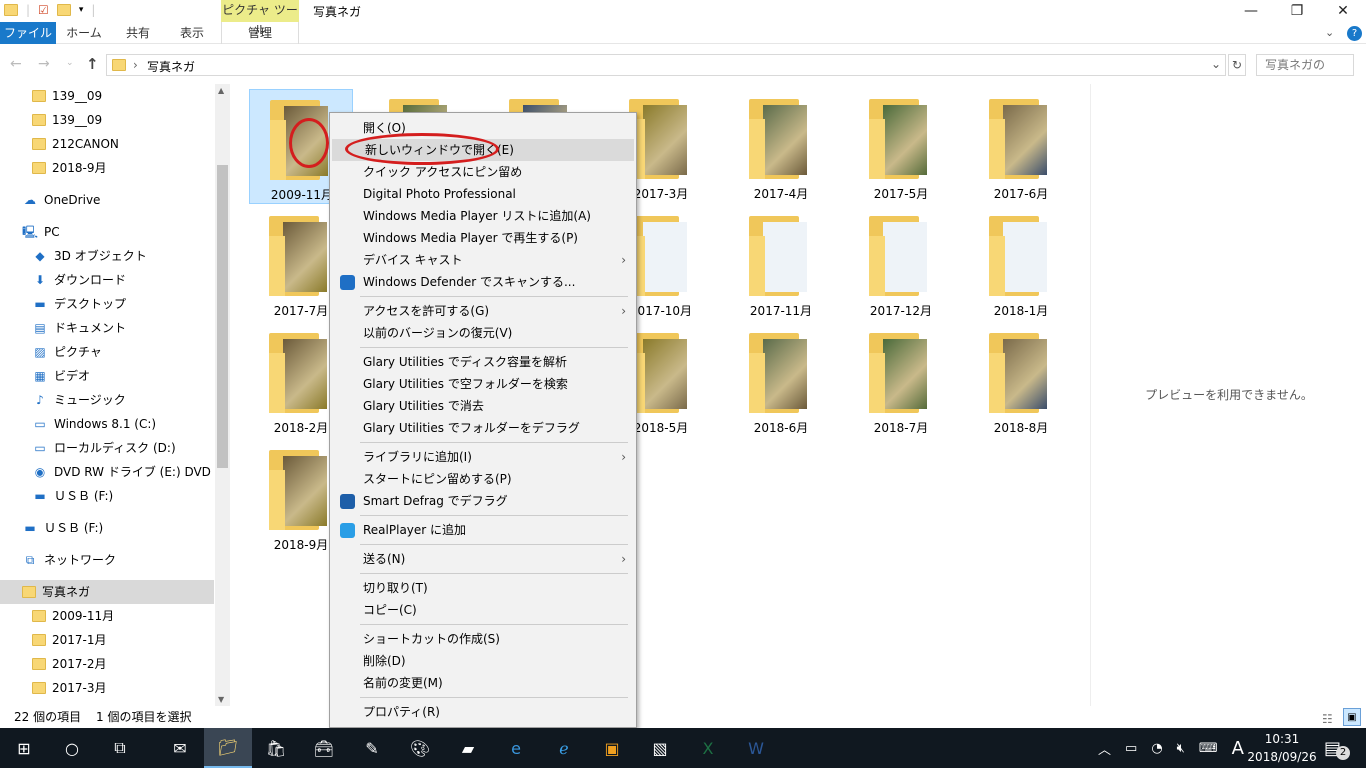 The image size is (1366, 768). Describe the element at coordinates (221, 699) in the screenshot. I see `scroll-down-icon: ▼` at that location.